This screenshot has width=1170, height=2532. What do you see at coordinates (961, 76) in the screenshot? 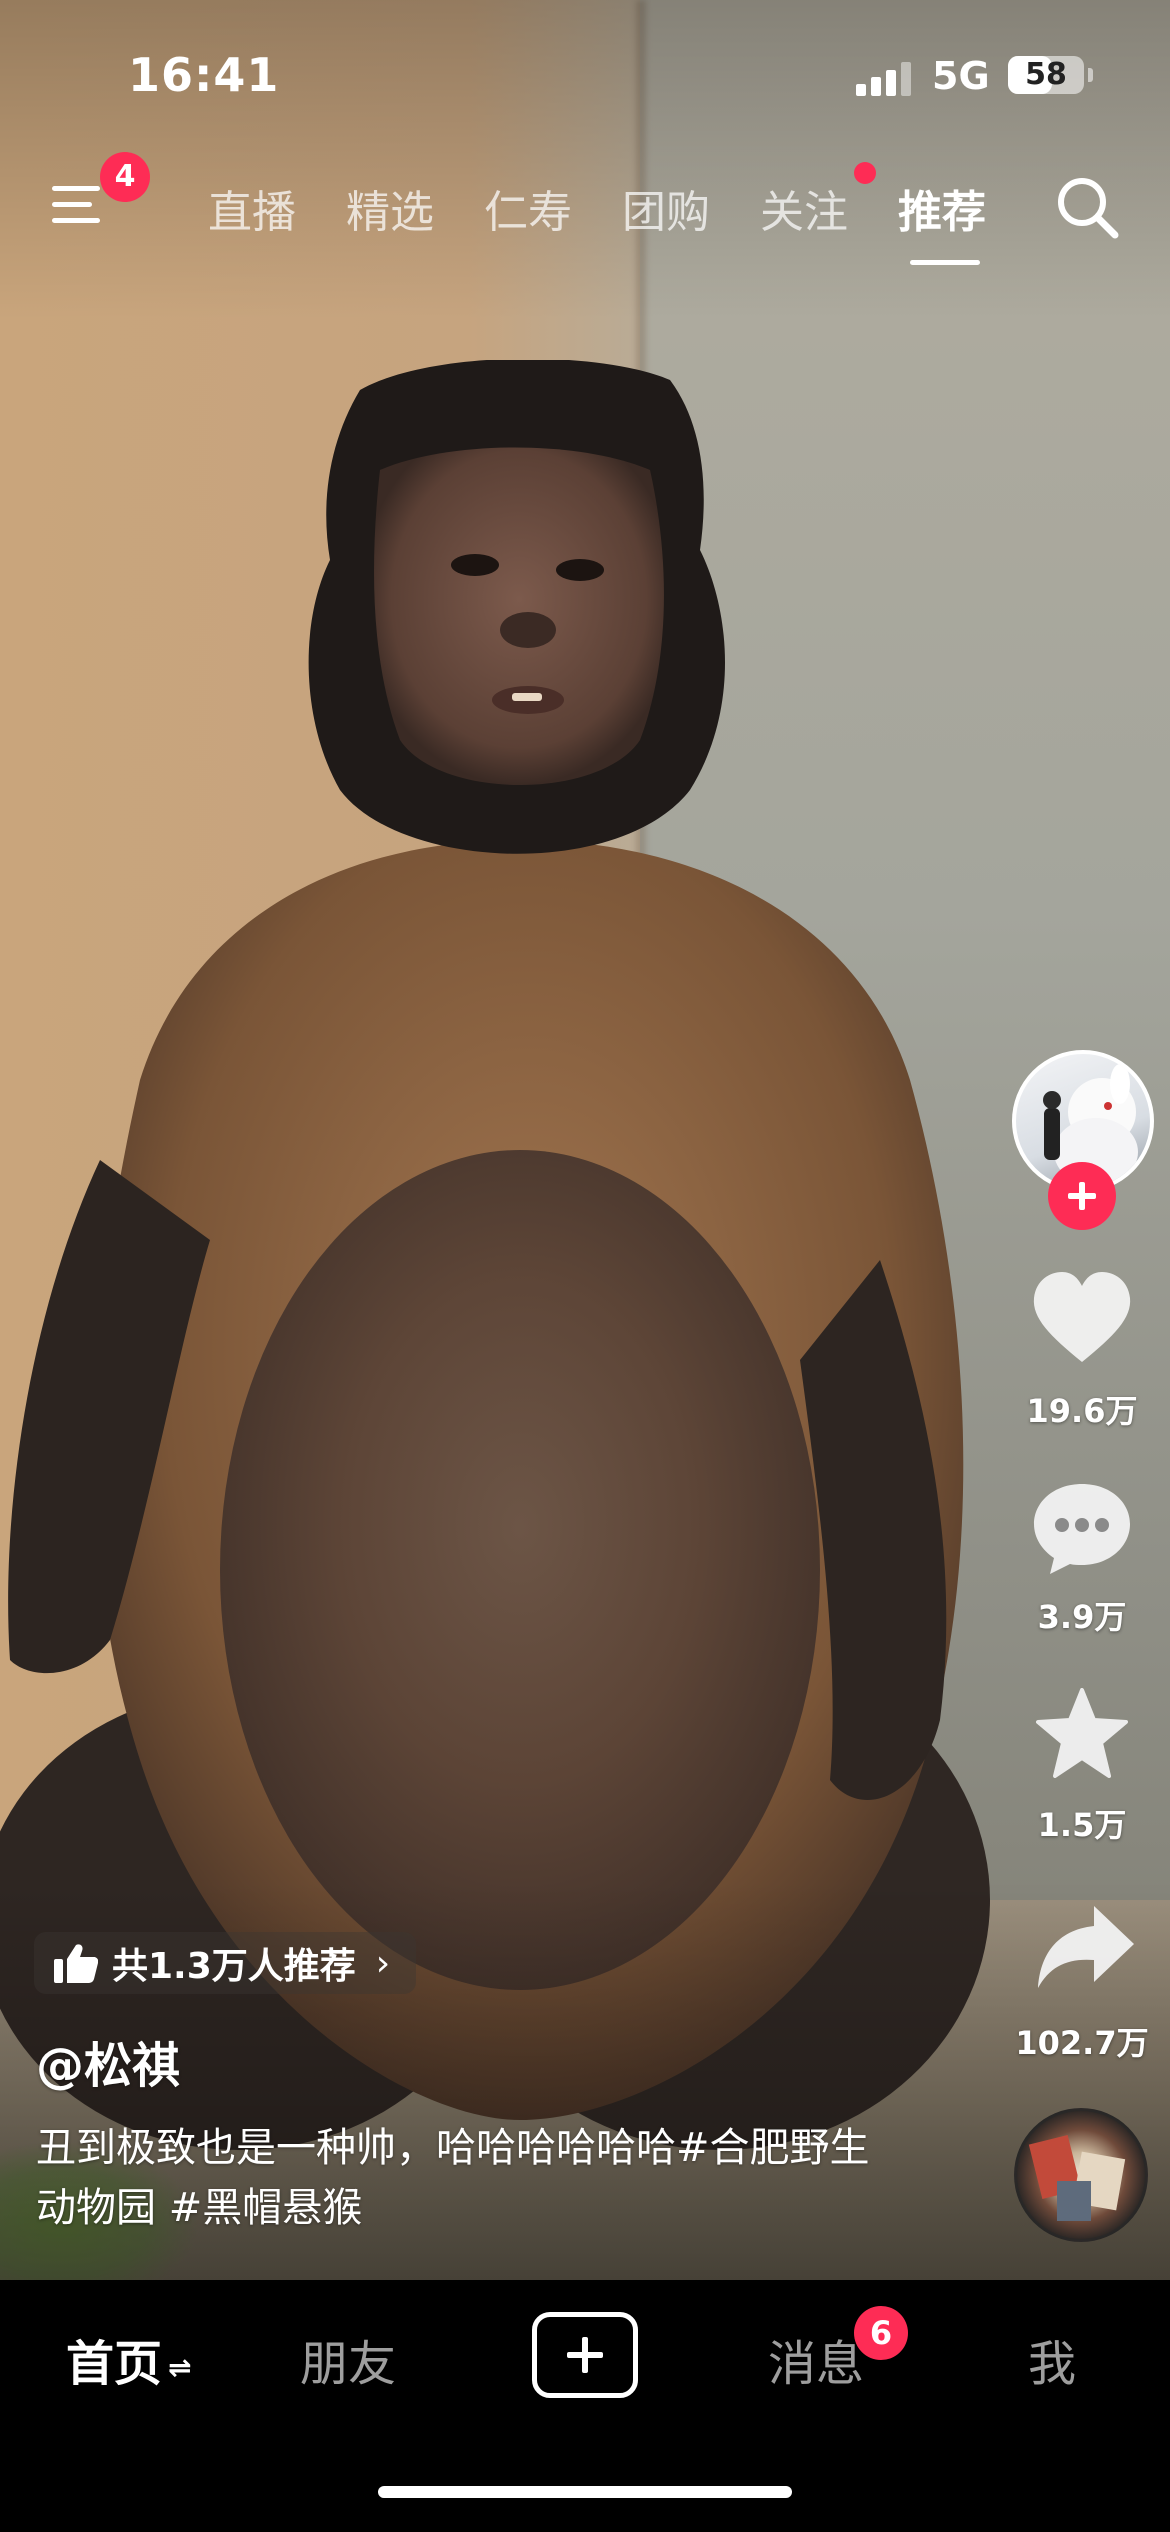
I see `network-type: 5G` at bounding box center [961, 76].